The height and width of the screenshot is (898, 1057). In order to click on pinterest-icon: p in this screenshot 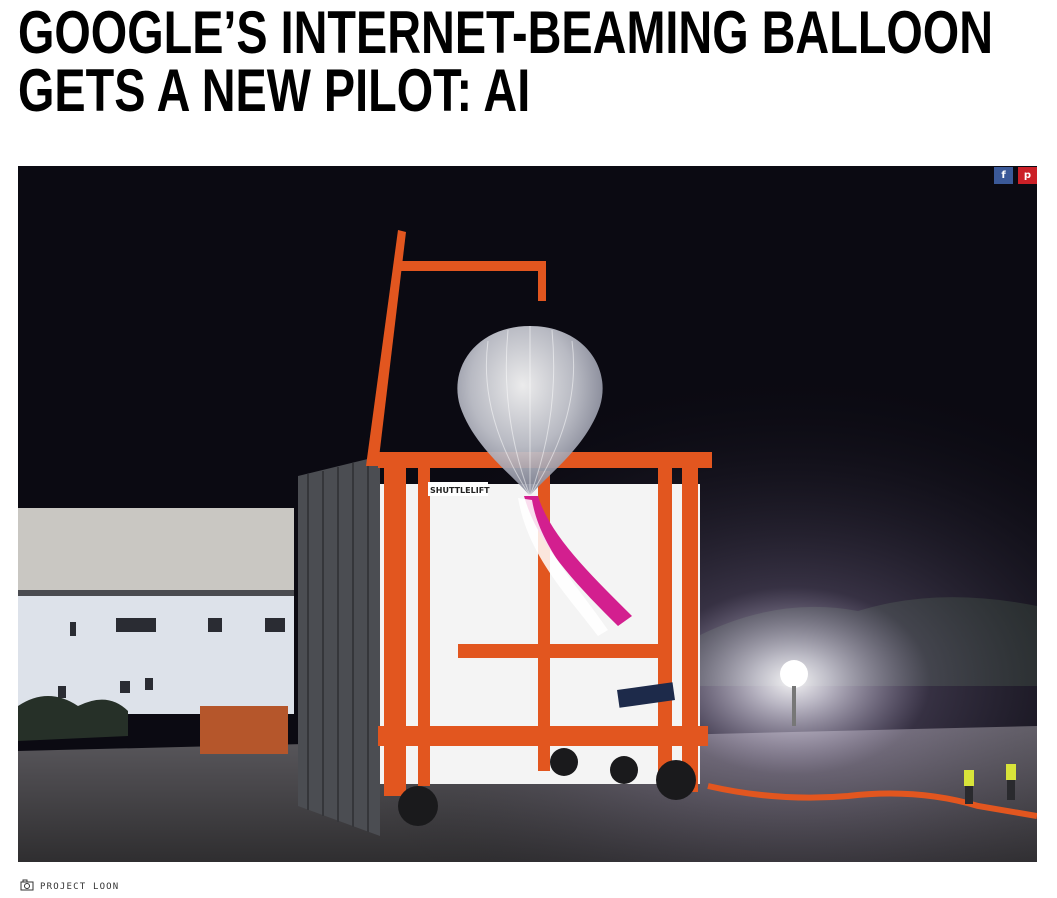, I will do `click(1027, 175)`.